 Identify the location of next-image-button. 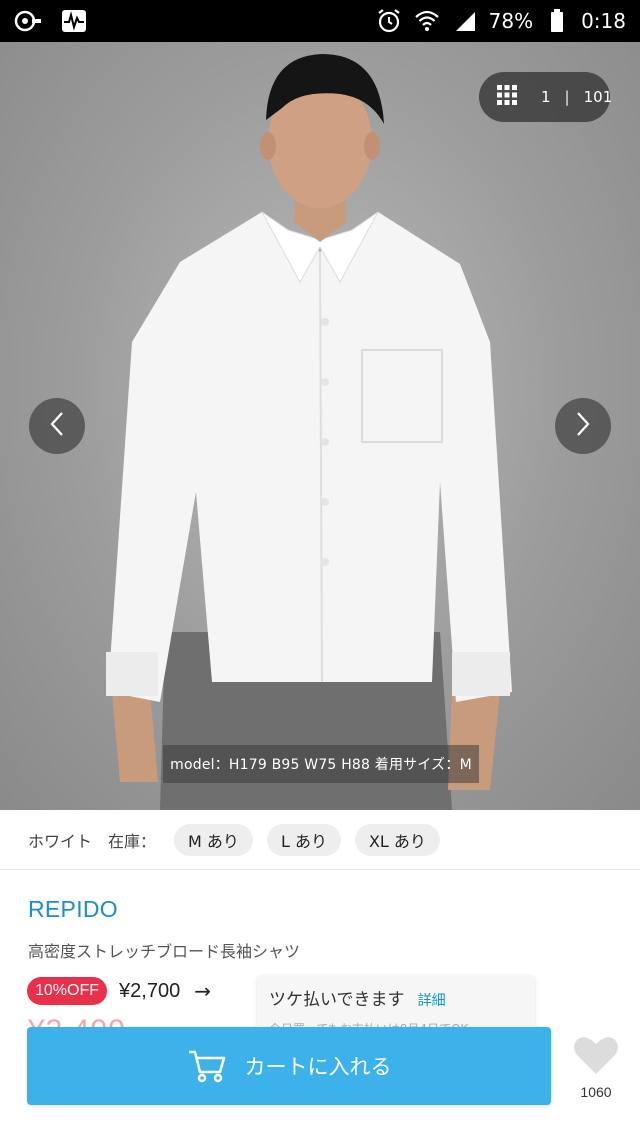
(583, 426).